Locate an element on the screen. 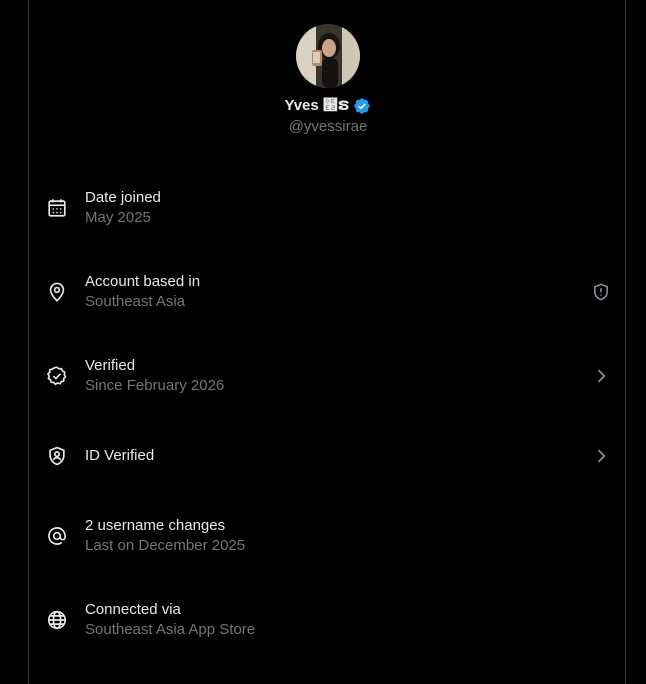 The height and width of the screenshot is (684, 646). id-shield-icon is located at coordinates (57, 456).